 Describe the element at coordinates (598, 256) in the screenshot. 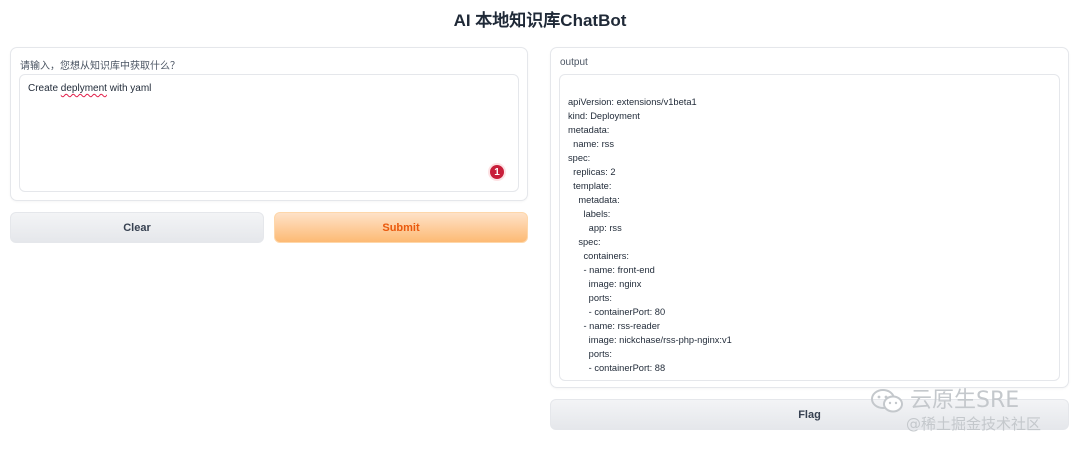

I see `output-line: containers:` at that location.